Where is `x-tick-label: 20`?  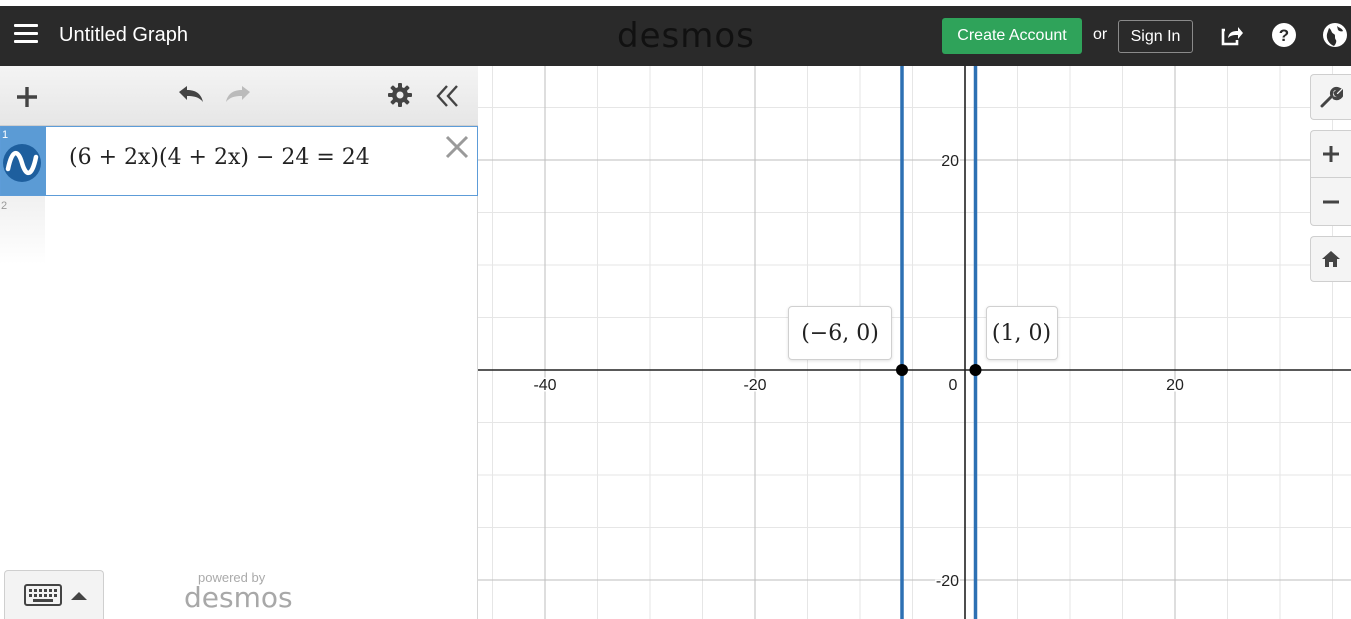
x-tick-label: 20 is located at coordinates (1175, 385).